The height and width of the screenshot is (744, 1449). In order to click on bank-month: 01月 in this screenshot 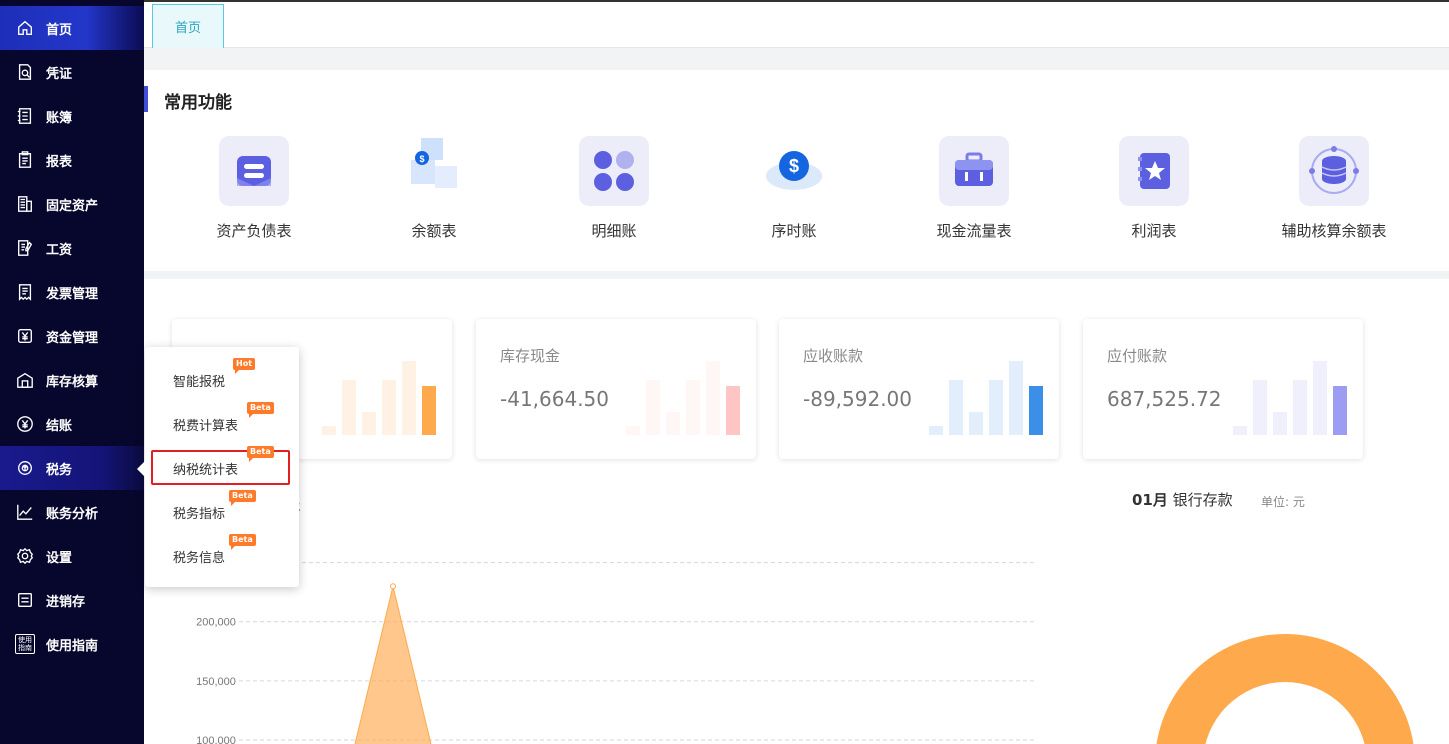, I will do `click(1150, 500)`.